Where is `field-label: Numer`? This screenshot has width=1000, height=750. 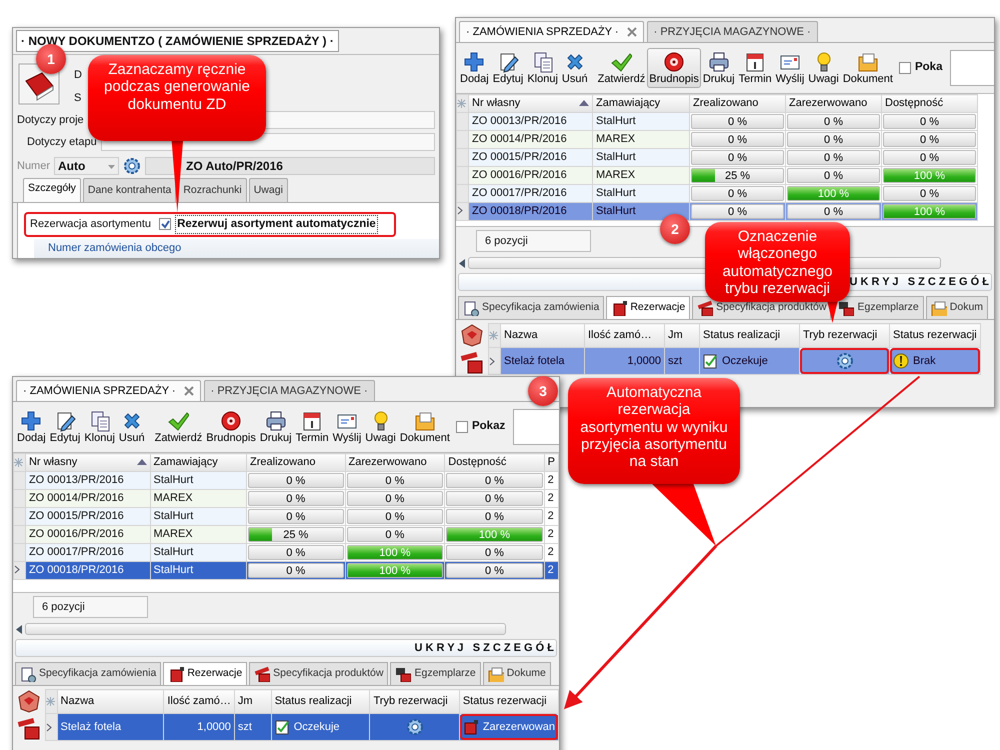 field-label: Numer is located at coordinates (33, 166).